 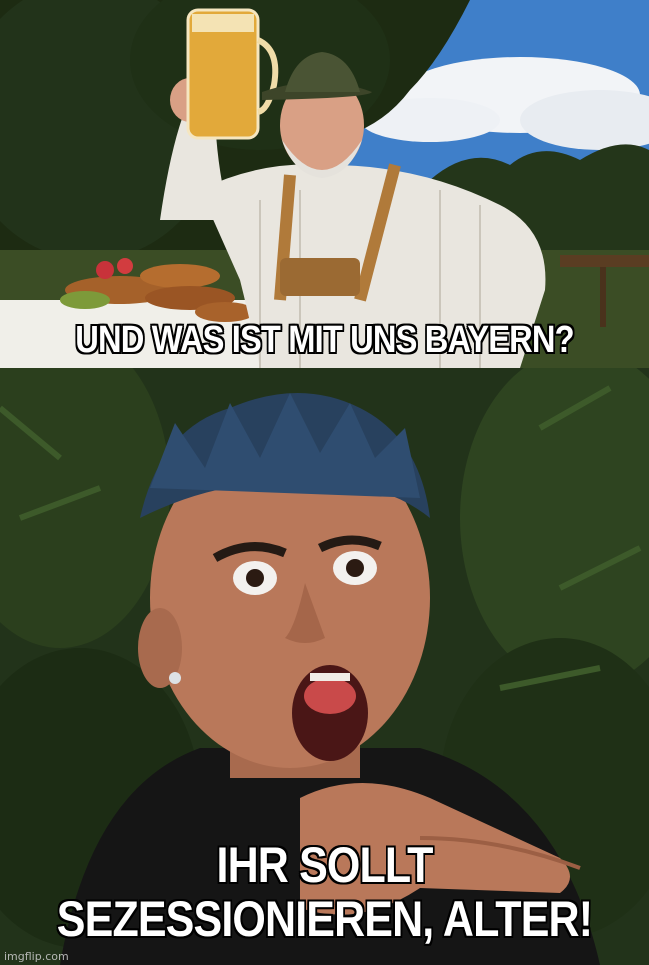 What do you see at coordinates (324, 919) in the screenshot?
I see `bottom-caption-line-2: SEZESSIONIEREN, ALTER!` at bounding box center [324, 919].